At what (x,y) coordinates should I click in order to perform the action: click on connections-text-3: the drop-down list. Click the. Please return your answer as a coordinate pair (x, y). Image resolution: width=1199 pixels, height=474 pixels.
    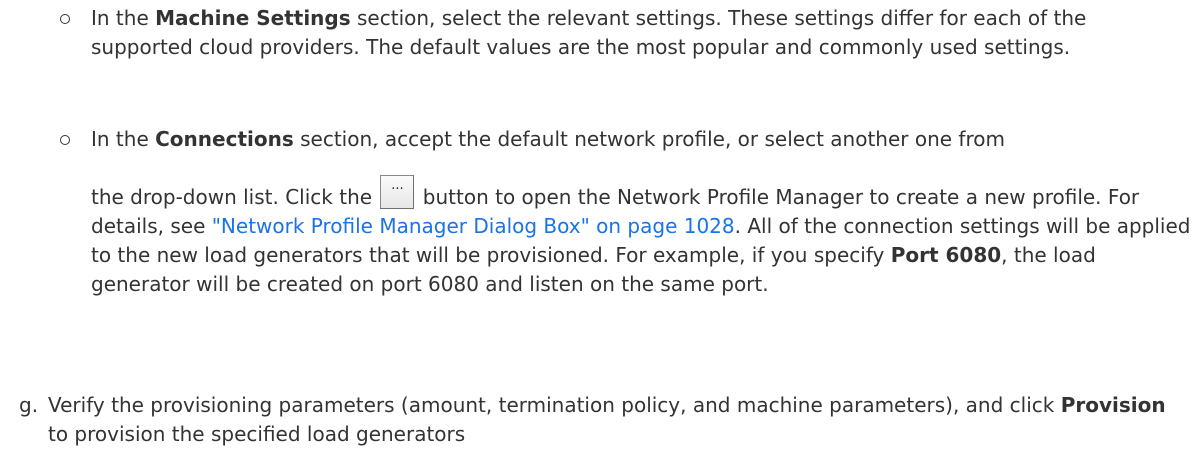
    Looking at the image, I should click on (232, 197).